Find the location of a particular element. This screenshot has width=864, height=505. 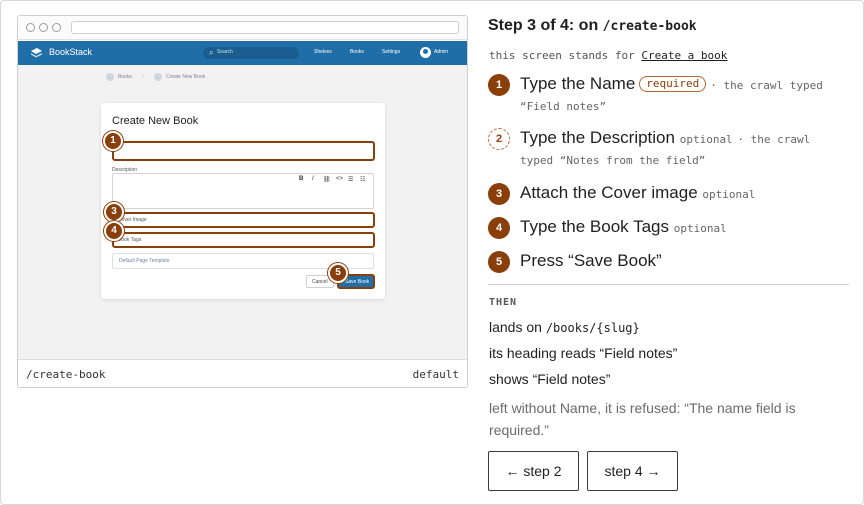

cover-image-label: Cover Image is located at coordinates (132, 220).